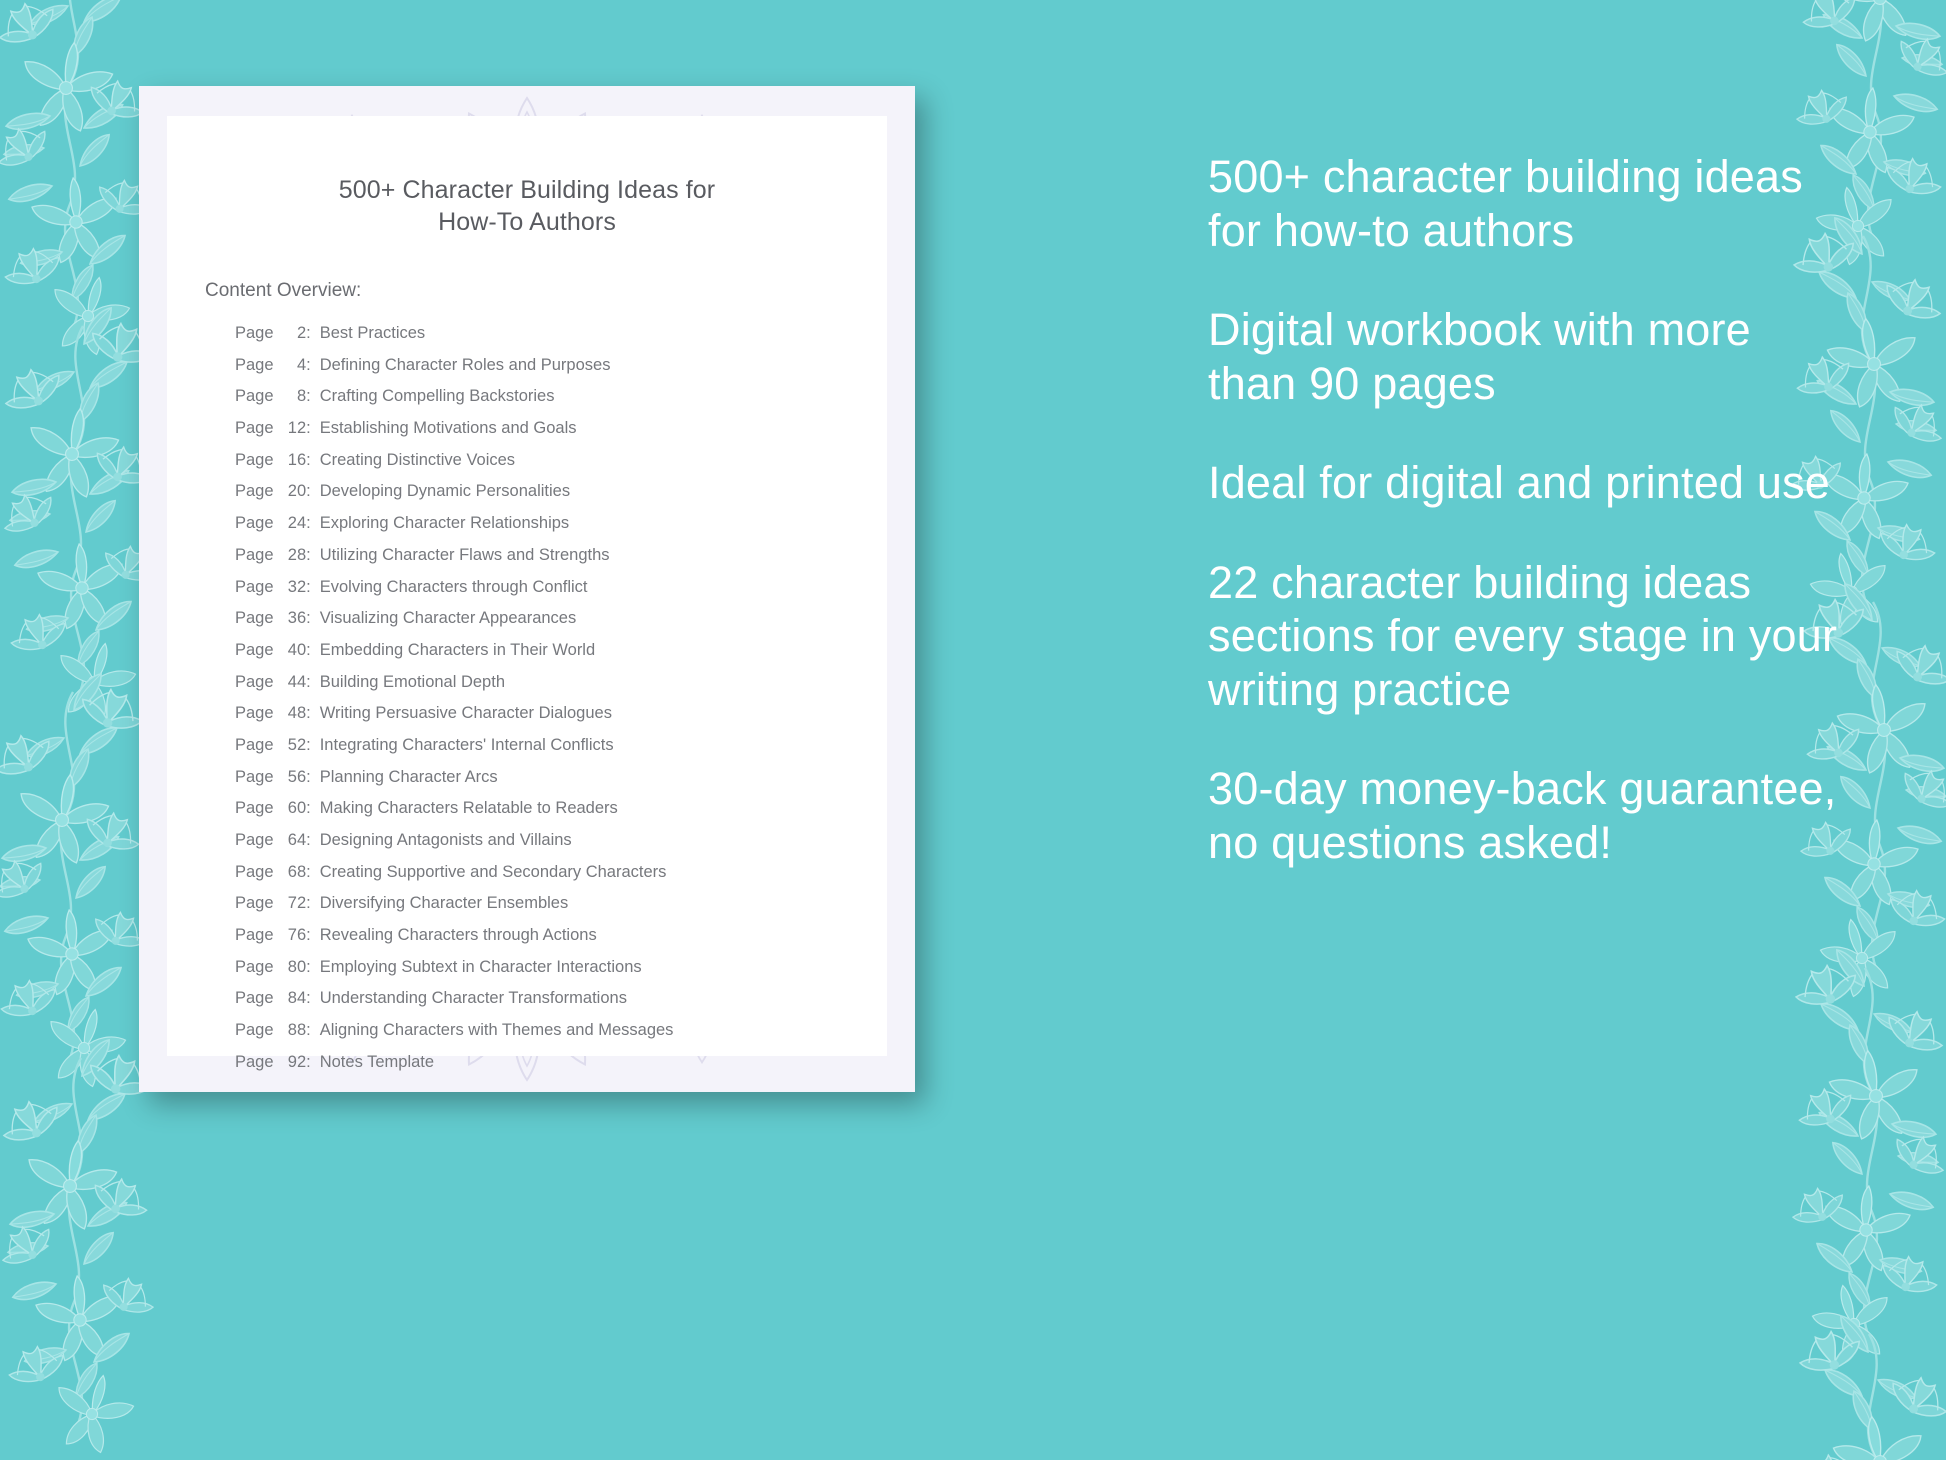  I want to click on toc-page-number: 48, so click(297, 713).